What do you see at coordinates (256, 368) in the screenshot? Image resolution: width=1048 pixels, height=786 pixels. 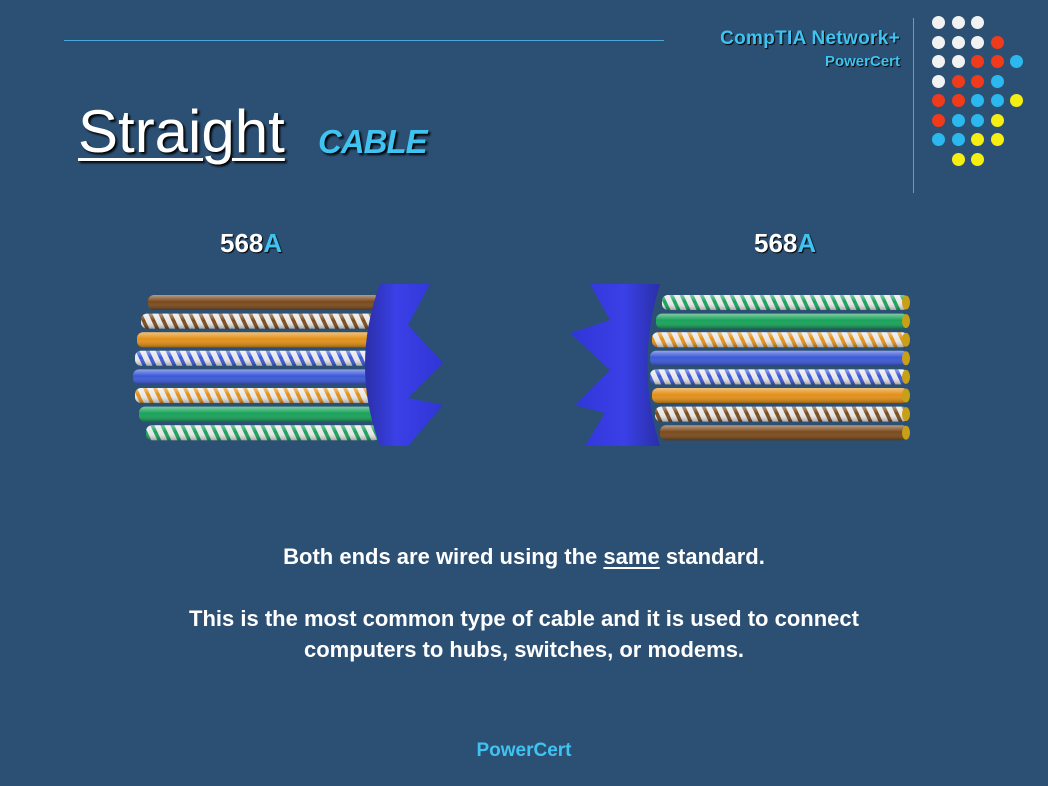 I see `left-connector-wires` at bounding box center [256, 368].